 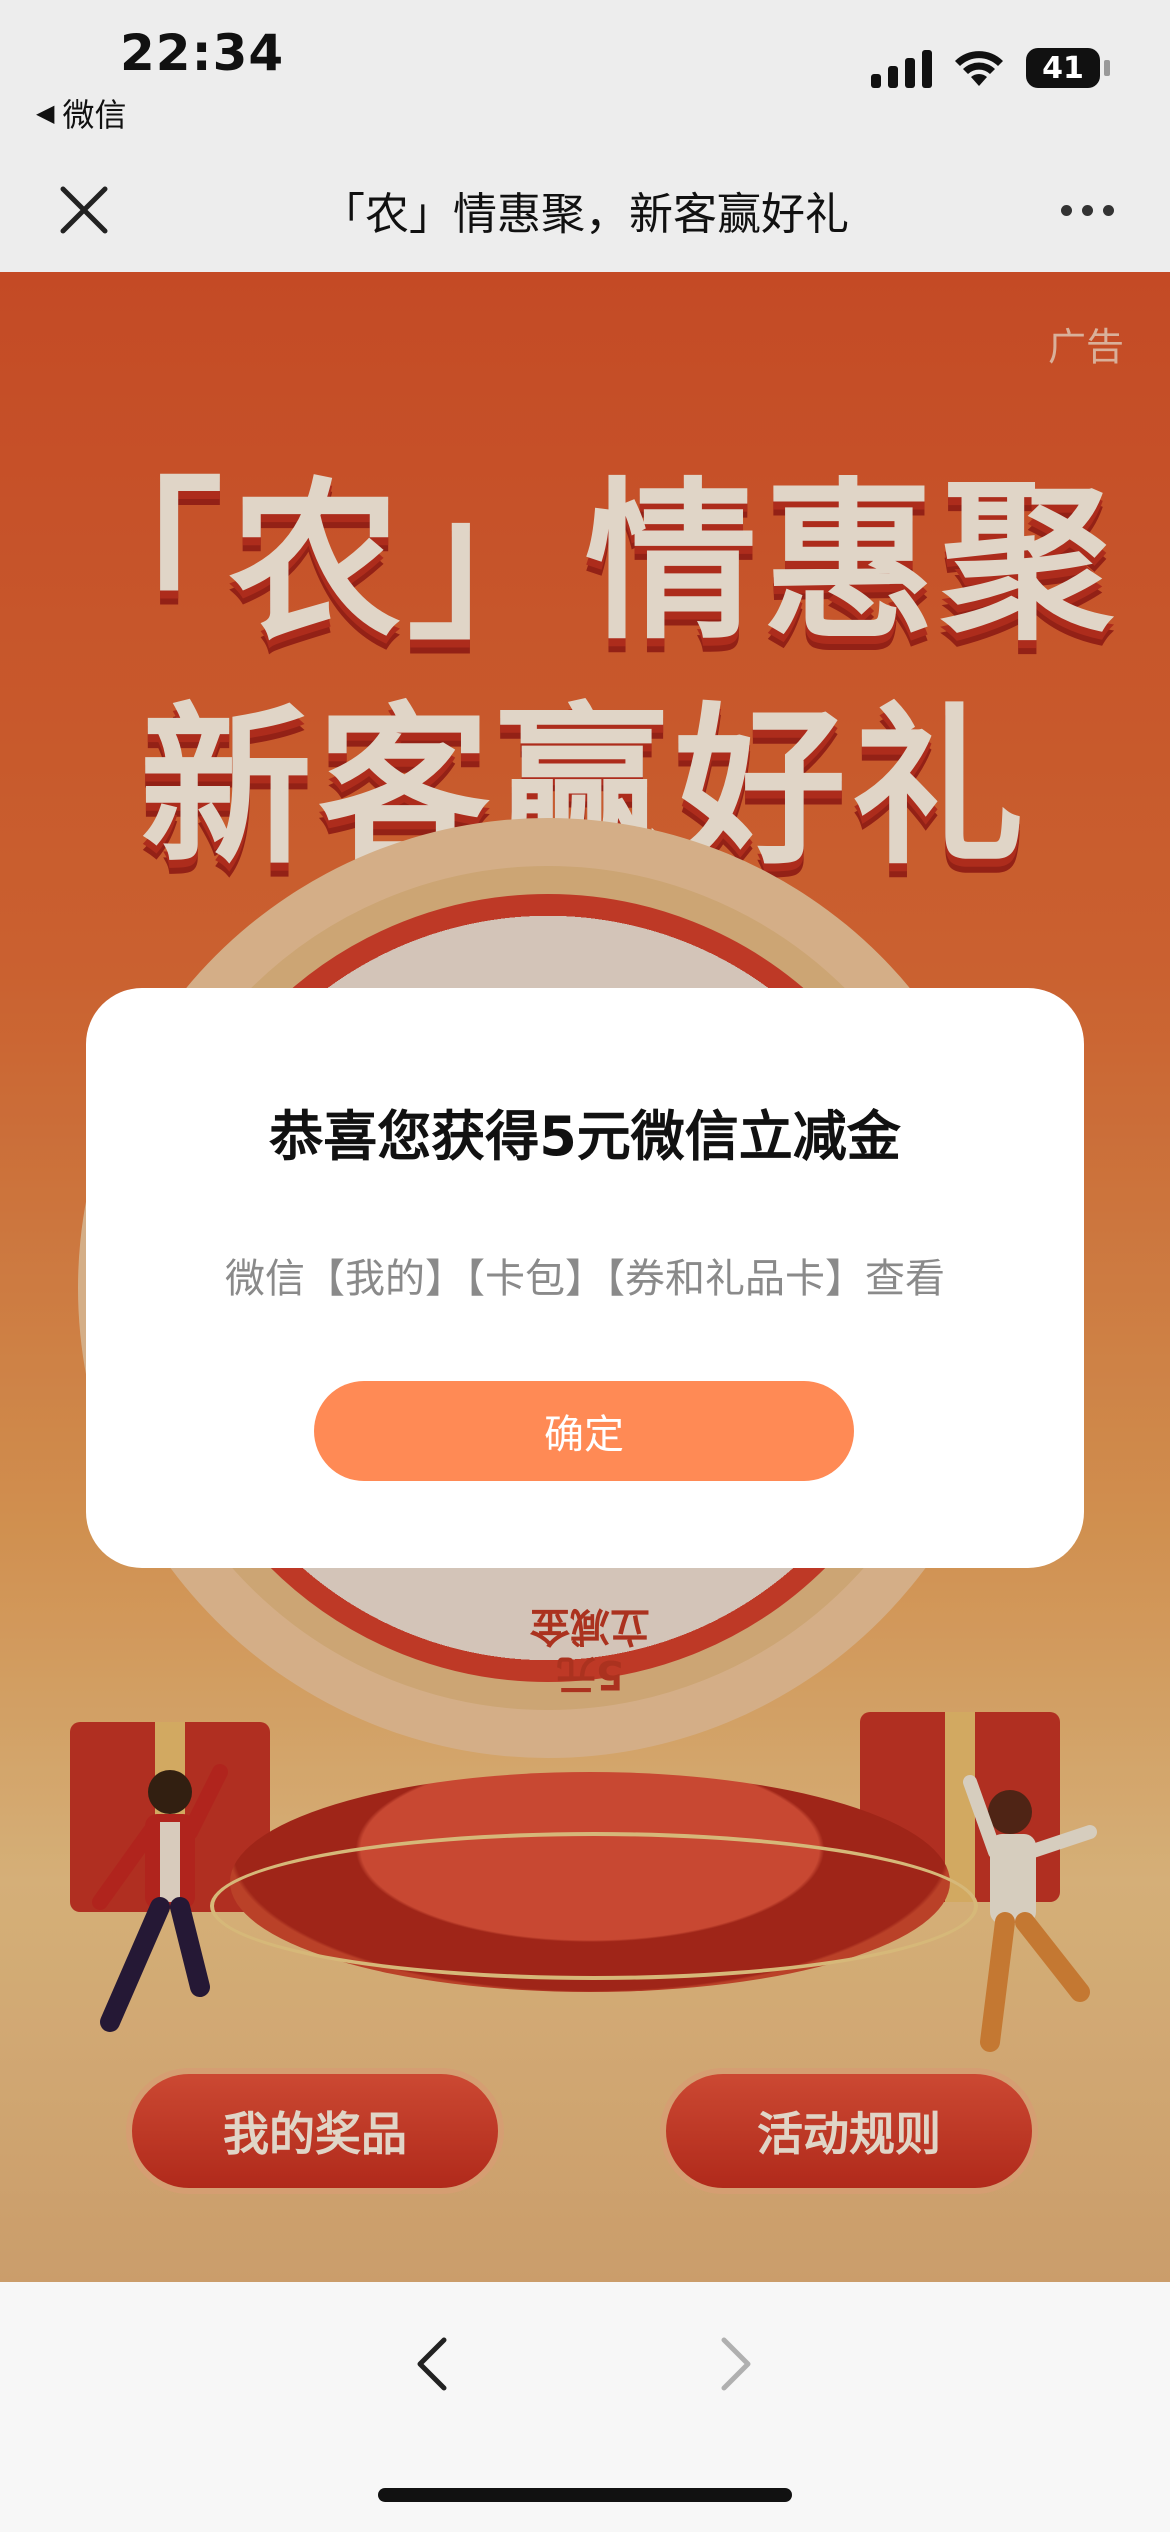 I want to click on nav-bar: 「农」情惠聚，新客赢好礼, so click(x=585, y=216).